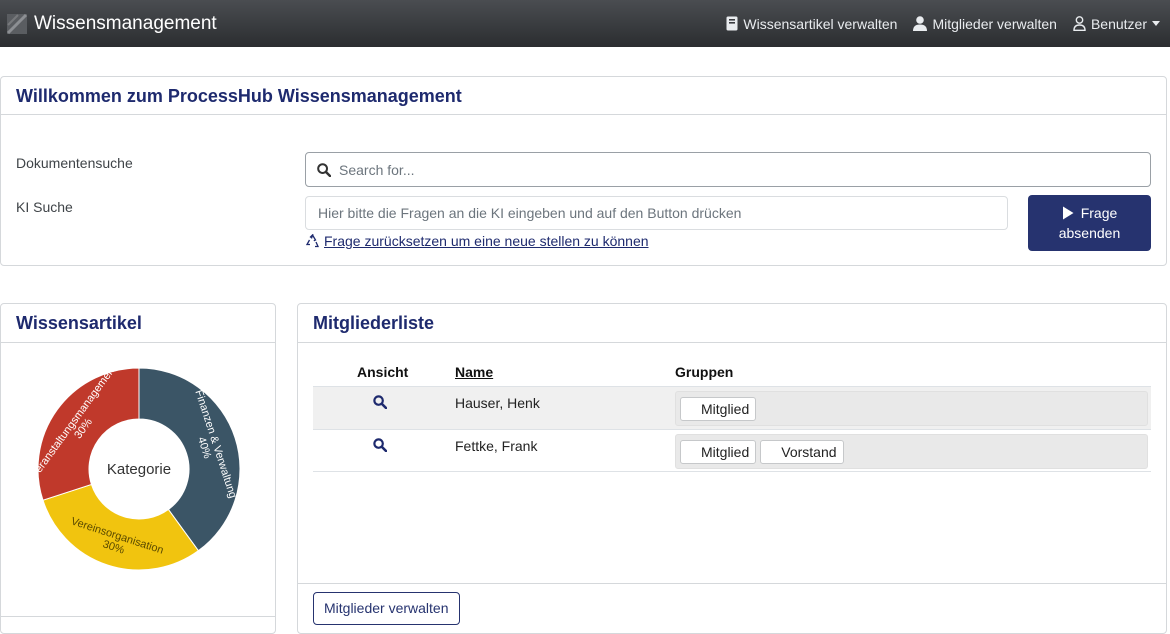  I want to click on send-label-line1: Frage, so click(1099, 213).